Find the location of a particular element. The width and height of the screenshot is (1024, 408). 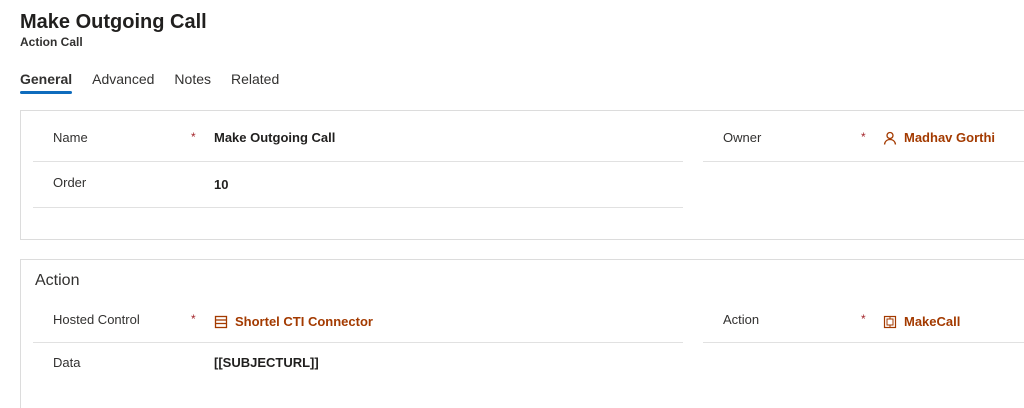

action-required-indicator: * is located at coordinates (863, 319).